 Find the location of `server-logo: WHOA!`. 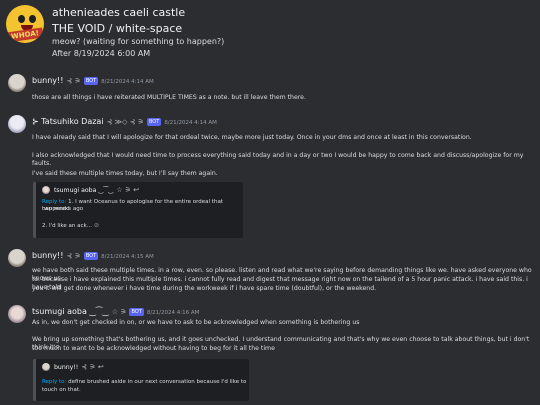

server-logo: WHOA! is located at coordinates (25, 24).